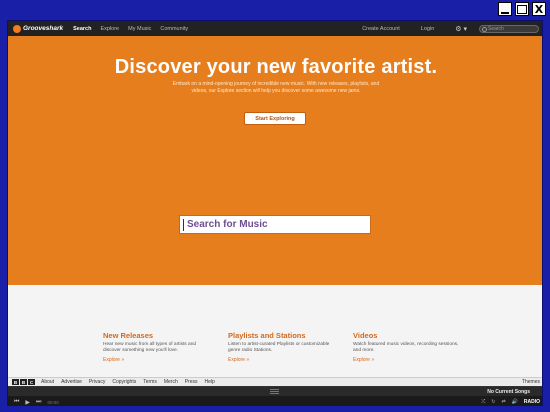 This screenshot has height=412, width=550. Describe the element at coordinates (191, 382) in the screenshot. I see `footer-press: Press` at that location.